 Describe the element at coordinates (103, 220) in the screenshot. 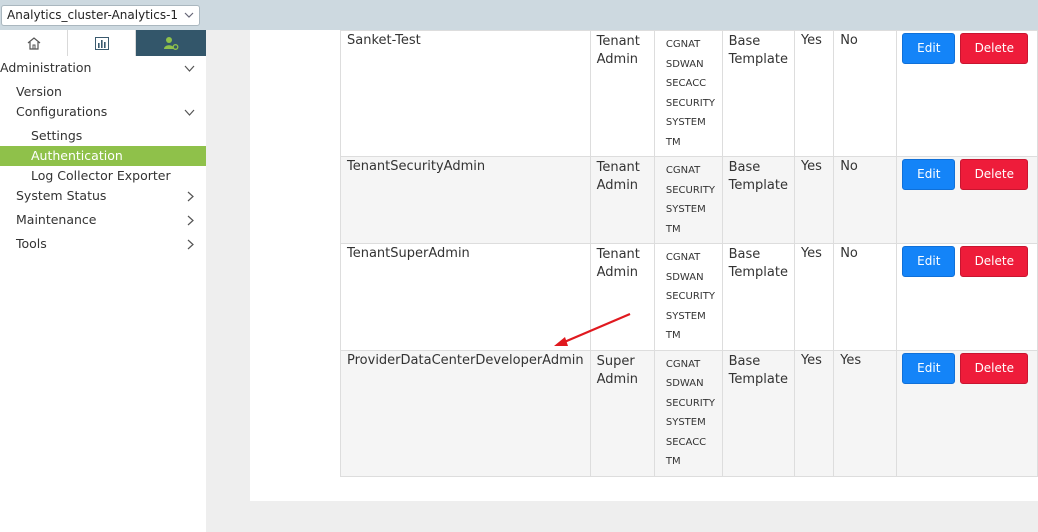

I see `sidebar-item-maintenance: Maintenance` at that location.